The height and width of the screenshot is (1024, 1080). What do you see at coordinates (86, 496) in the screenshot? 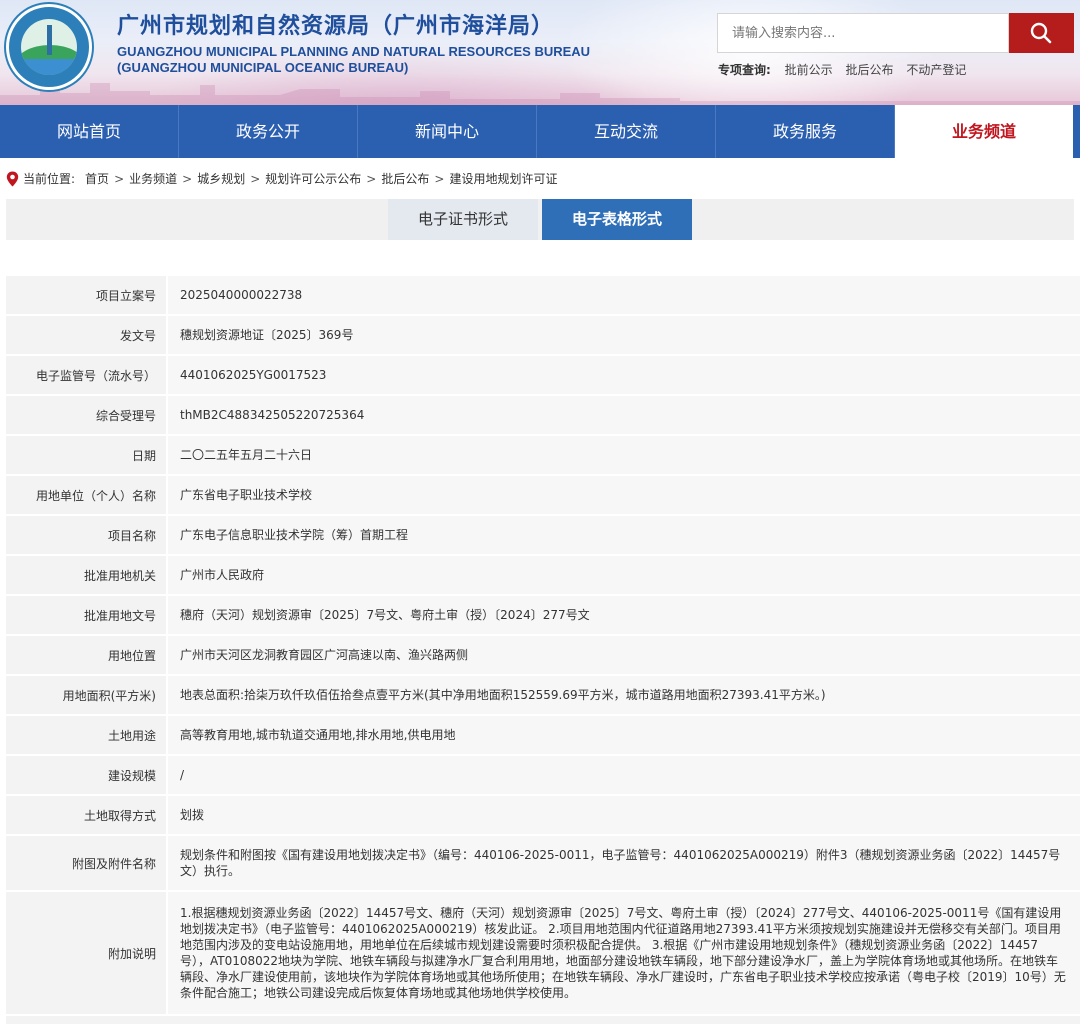
I see `row-key: 用地单位（个人）名称` at bounding box center [86, 496].